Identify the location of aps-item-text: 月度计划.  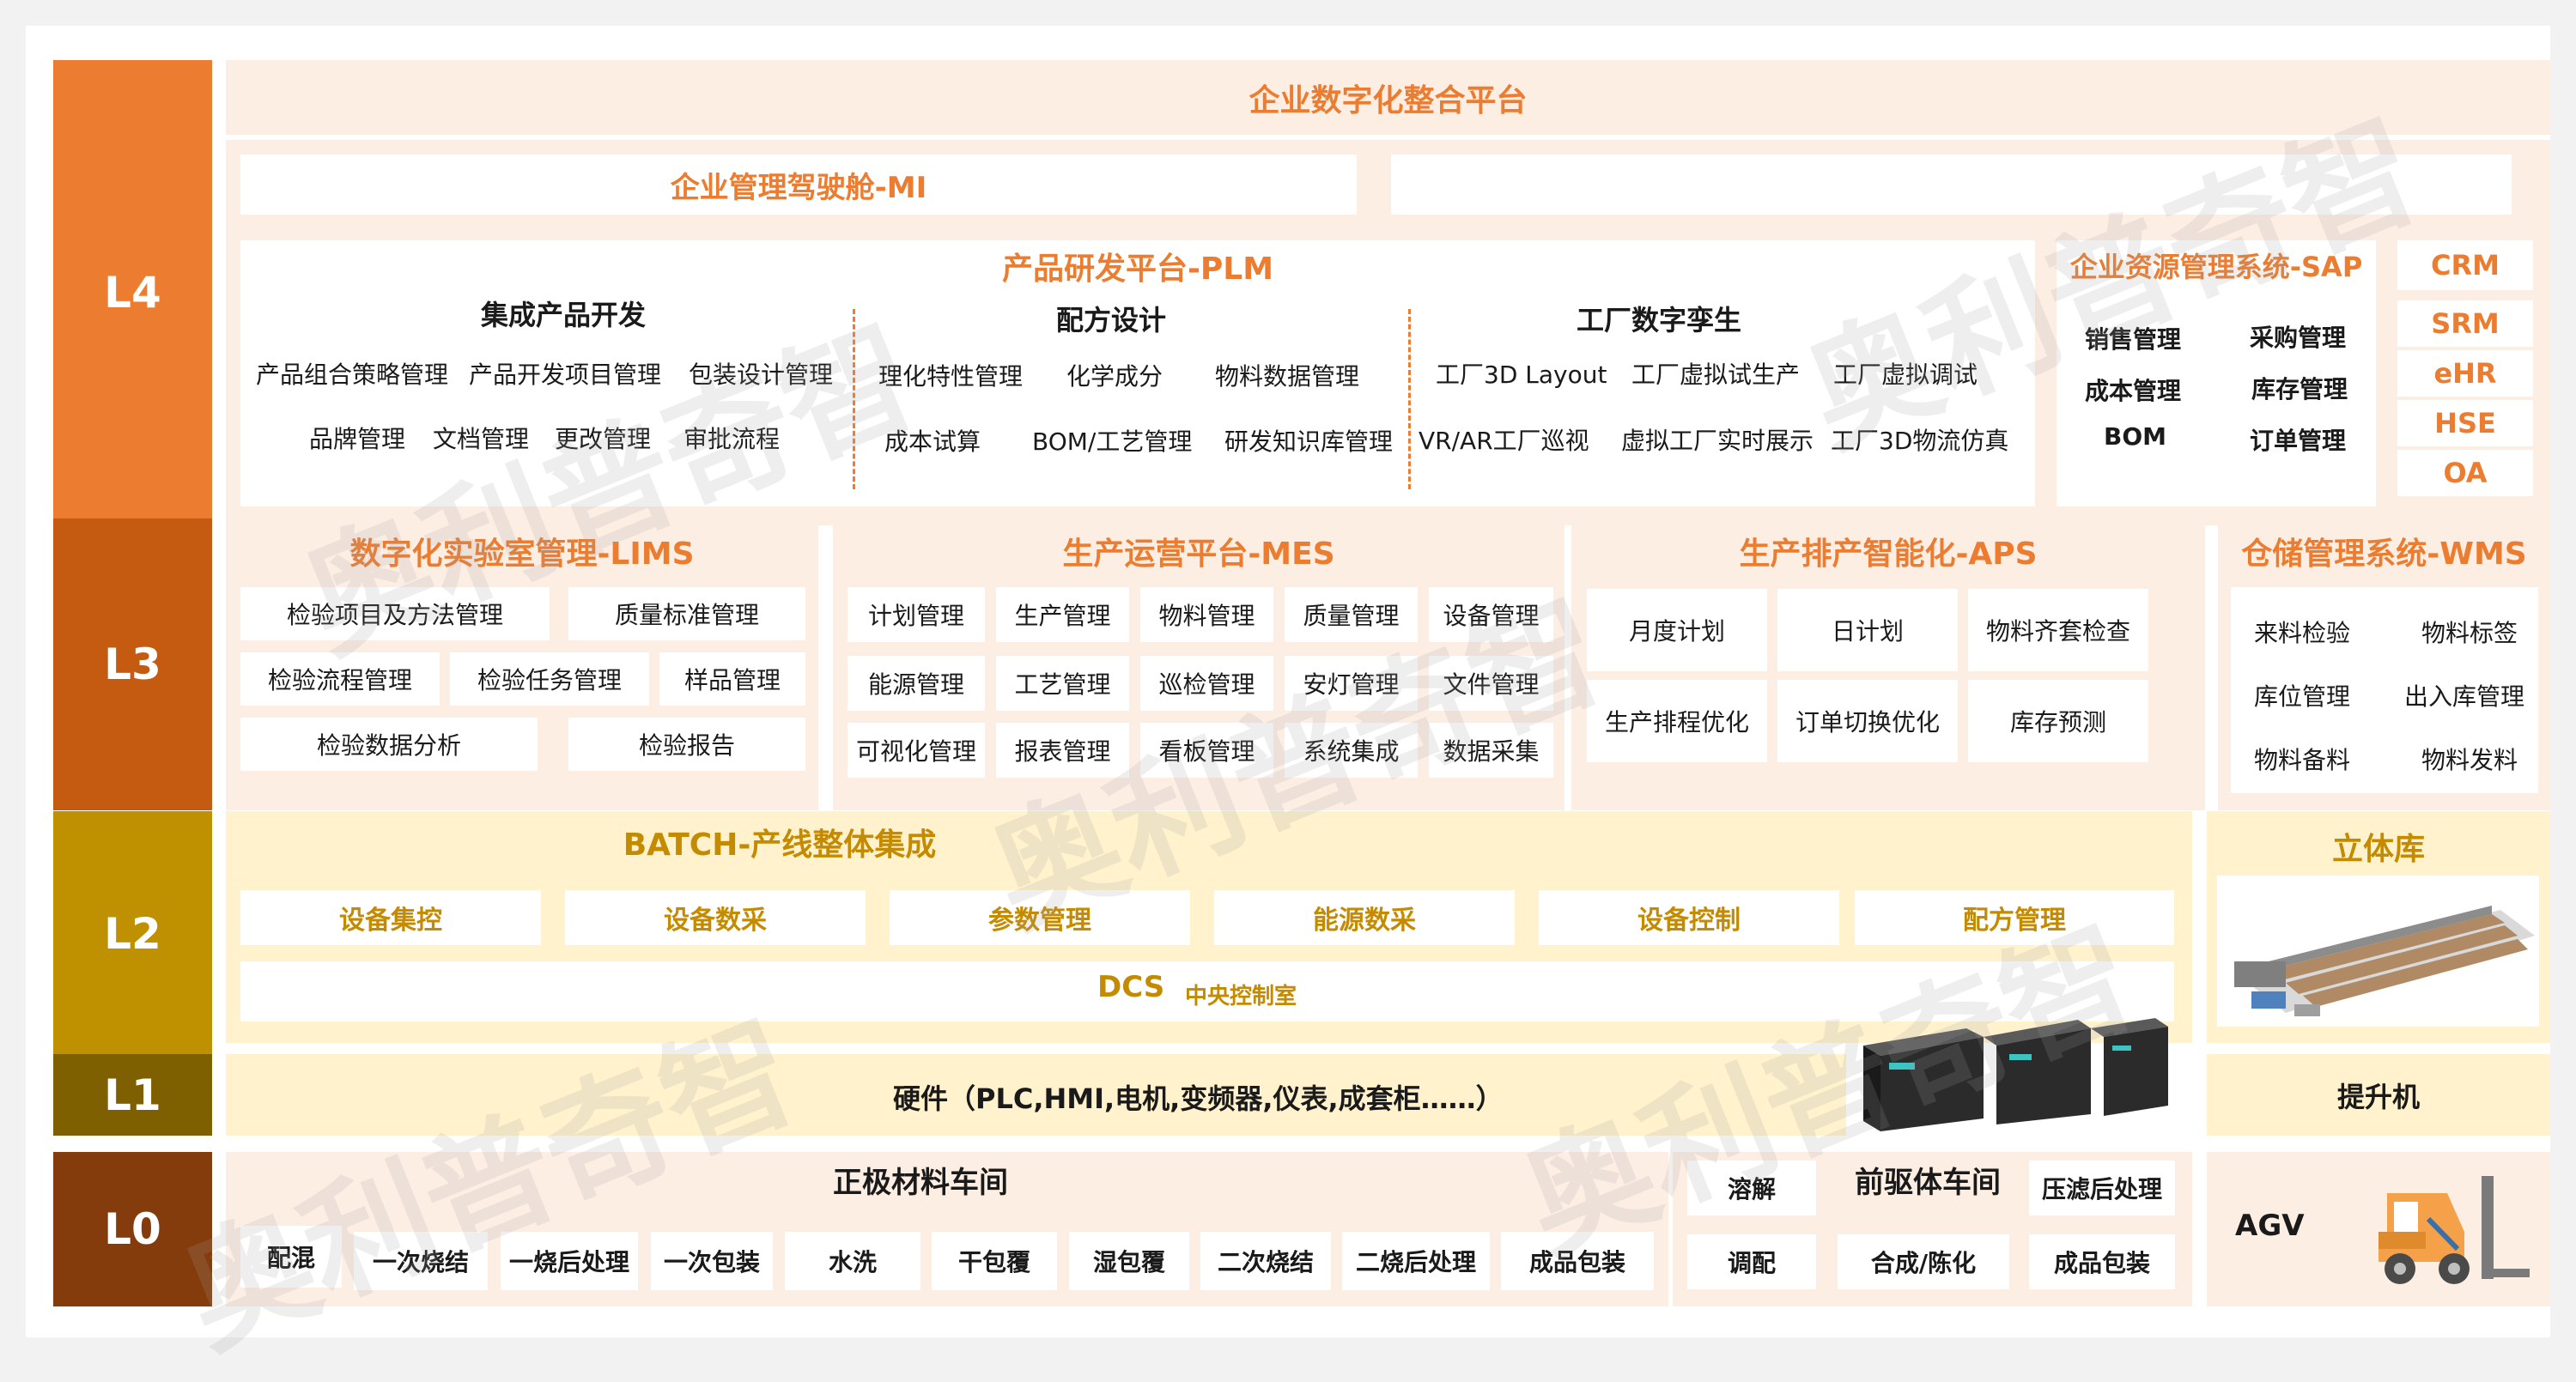
(1676, 631).